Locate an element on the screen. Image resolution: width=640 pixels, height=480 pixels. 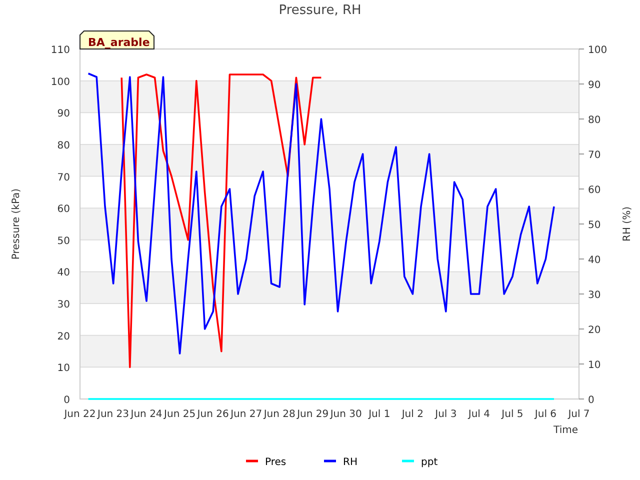
tick-label: Jul 7 is located at coordinates (579, 414).